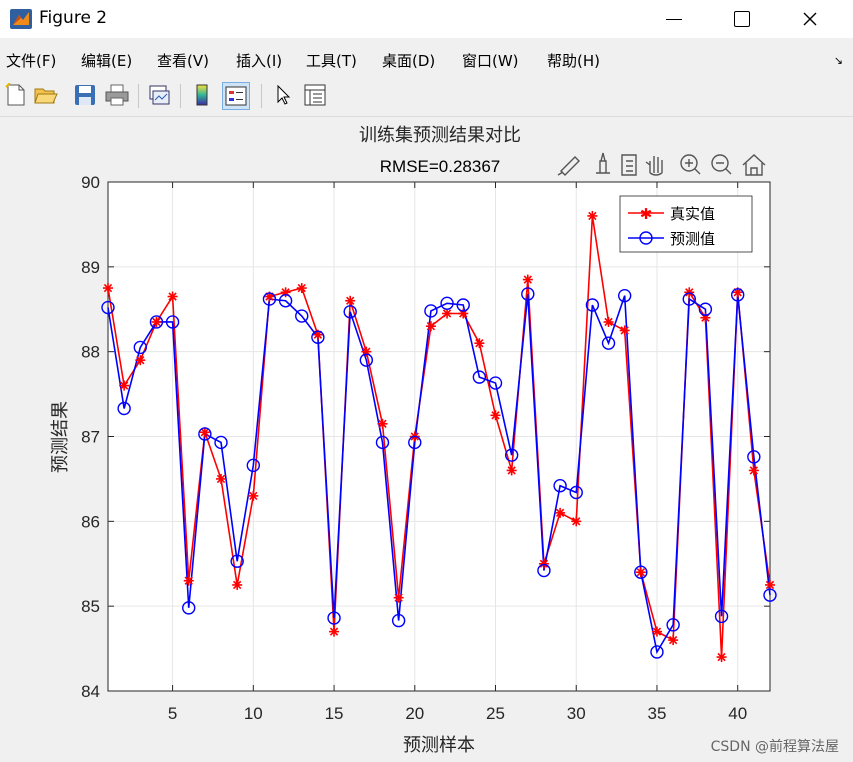  What do you see at coordinates (106, 60) in the screenshot?
I see `menu-edit: 编辑(E)` at bounding box center [106, 60].